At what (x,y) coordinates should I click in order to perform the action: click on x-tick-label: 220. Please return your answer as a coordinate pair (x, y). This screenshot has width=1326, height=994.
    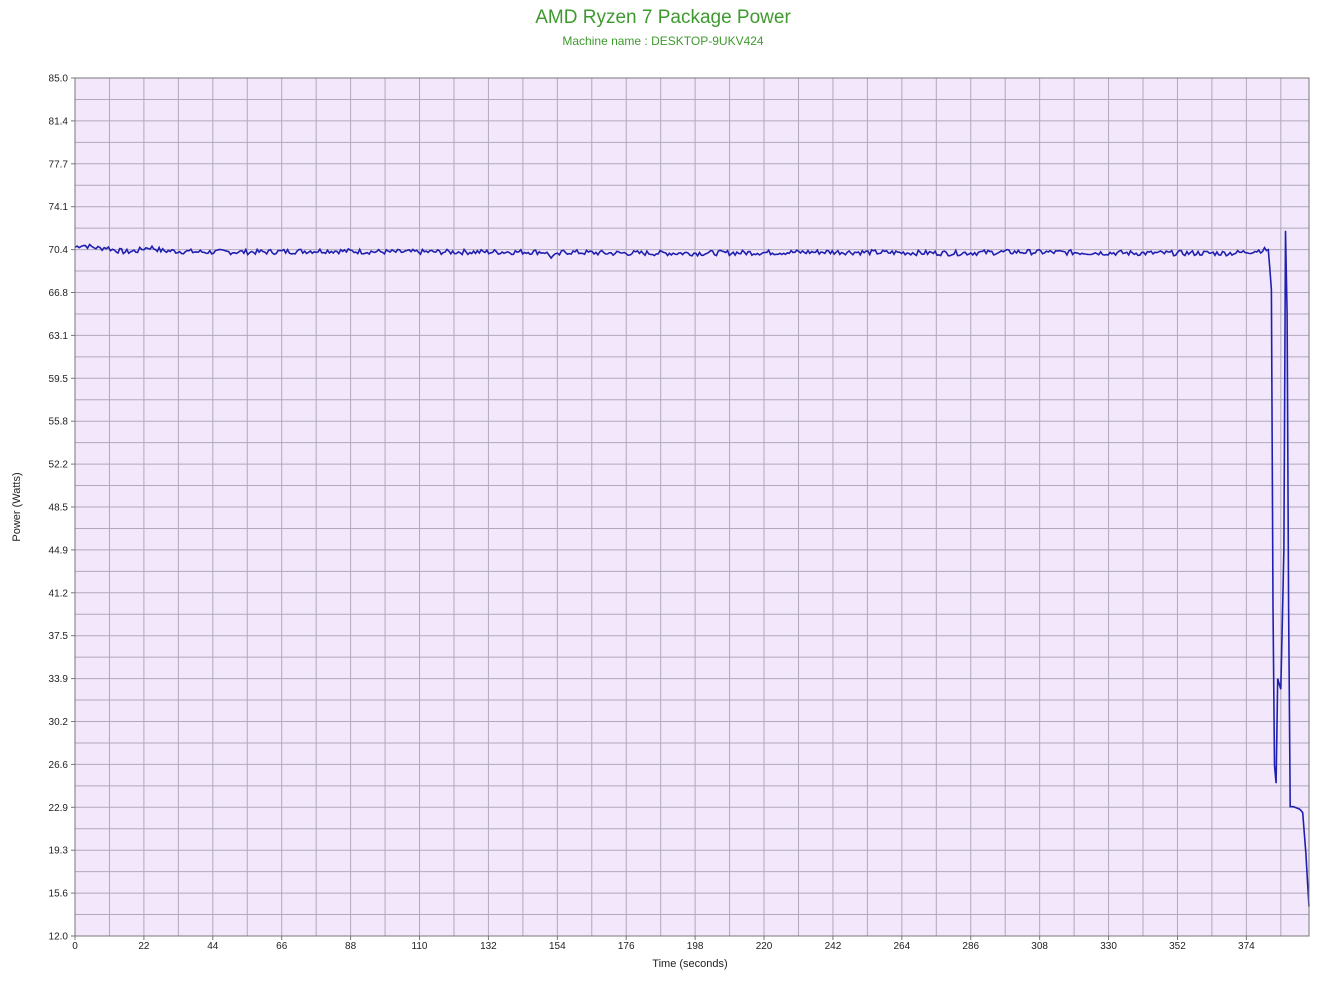
    Looking at the image, I should click on (764, 946).